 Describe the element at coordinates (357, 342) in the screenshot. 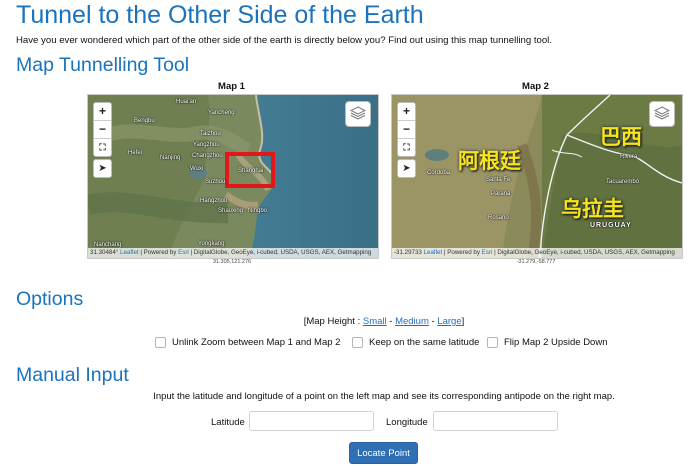

I see `same-latitude-checkbox` at that location.